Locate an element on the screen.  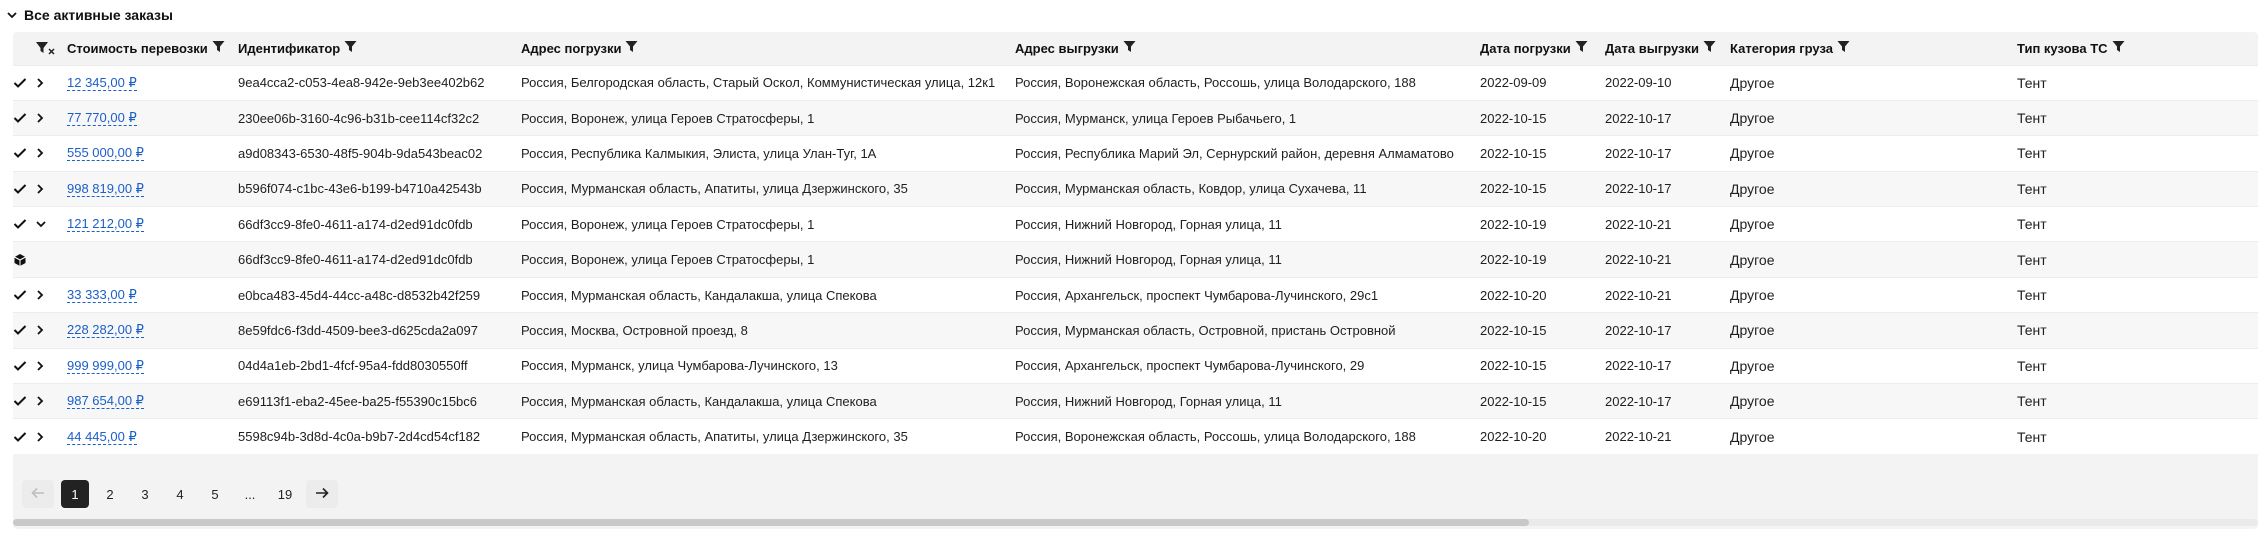
load-date-cell: 2022-10-15 is located at coordinates (1542, 401).